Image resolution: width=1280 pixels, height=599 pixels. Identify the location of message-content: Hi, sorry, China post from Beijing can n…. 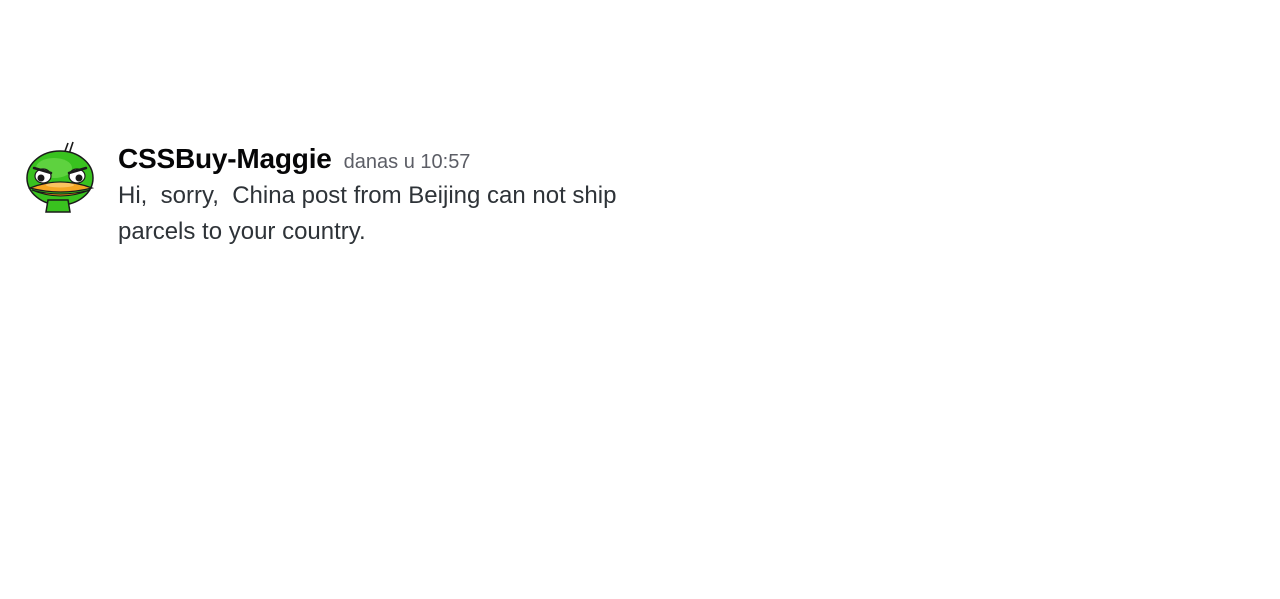
(371, 213).